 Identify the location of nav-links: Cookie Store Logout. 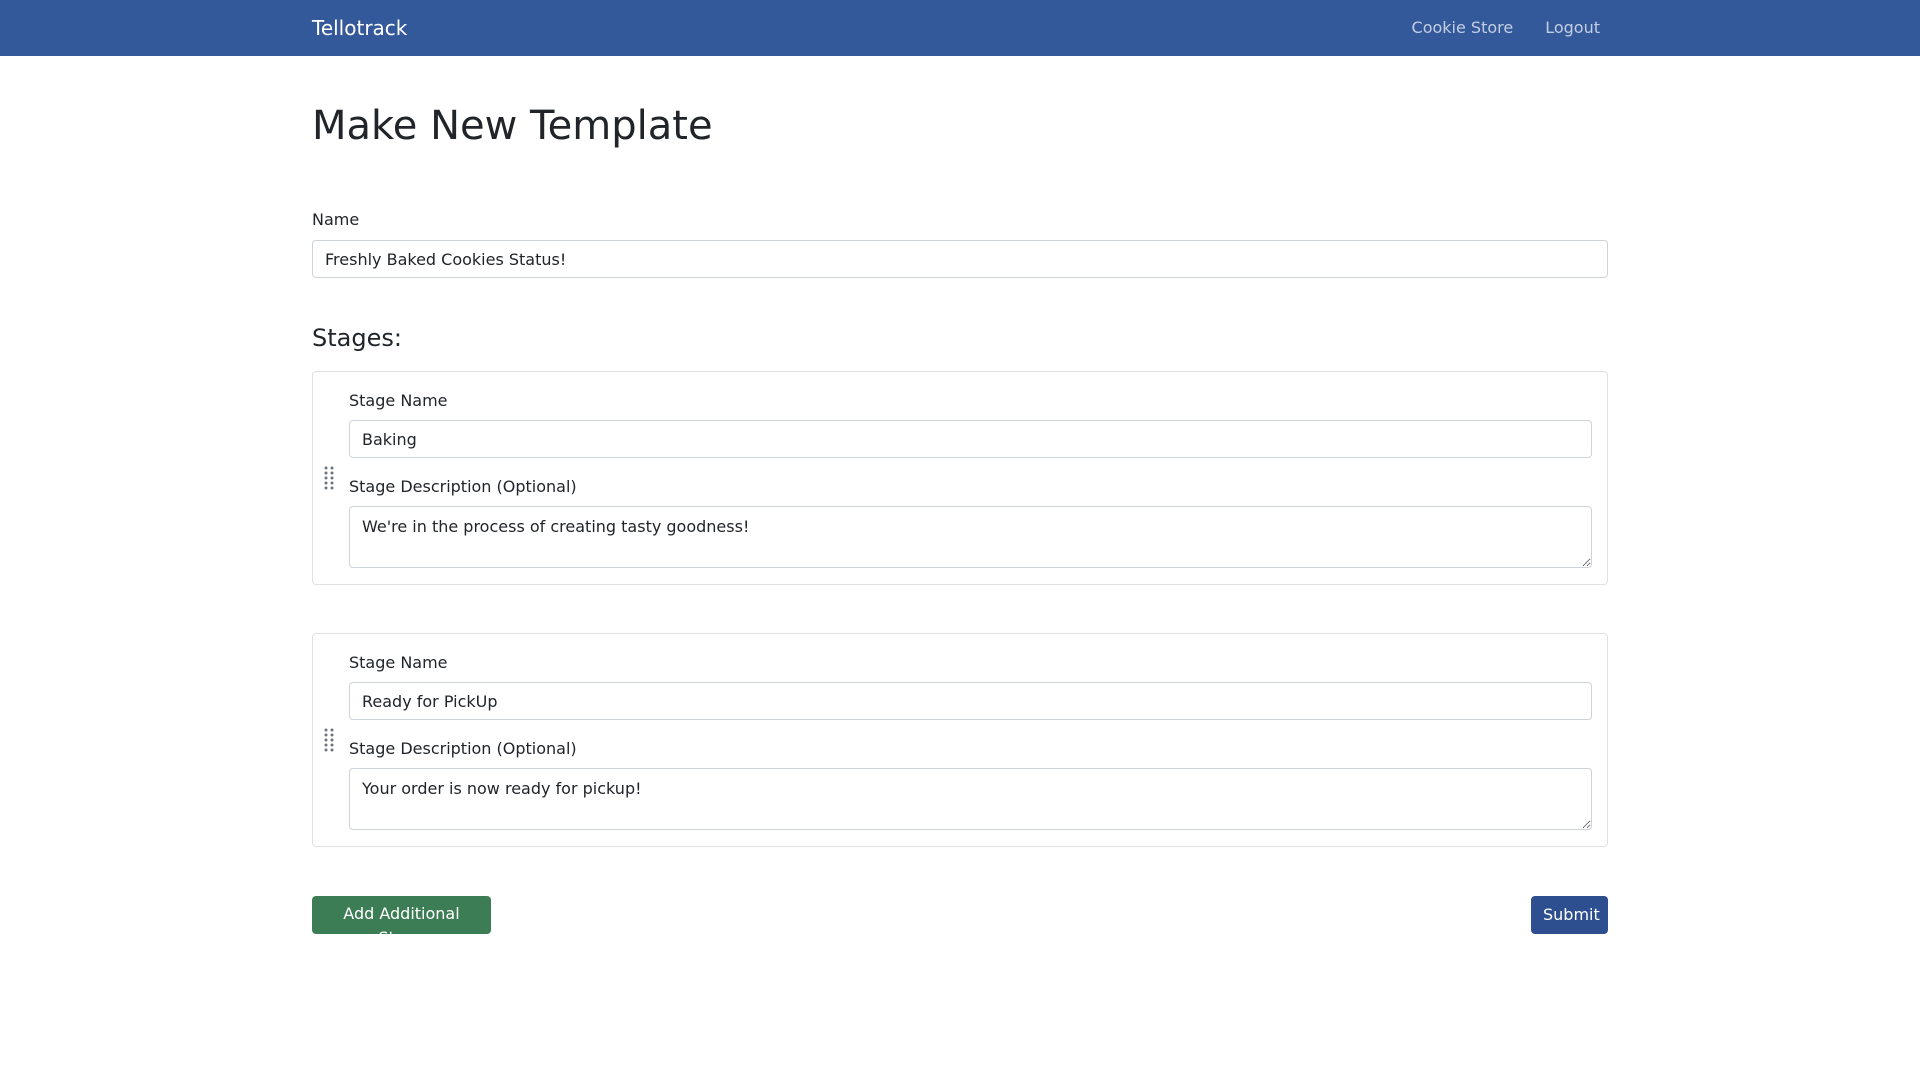
(1506, 28).